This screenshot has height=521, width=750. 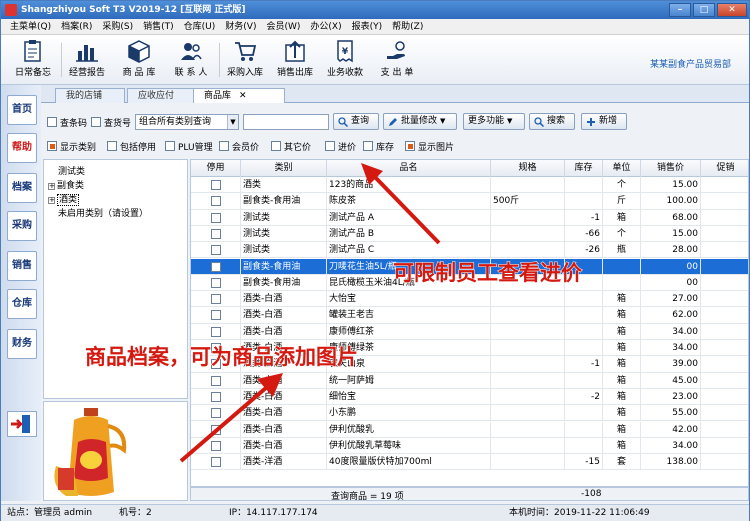 I want to click on table-row: 酒类-洋酒 40度限量版伏特加700ml -15 套 138.00, so click(x=469, y=462).